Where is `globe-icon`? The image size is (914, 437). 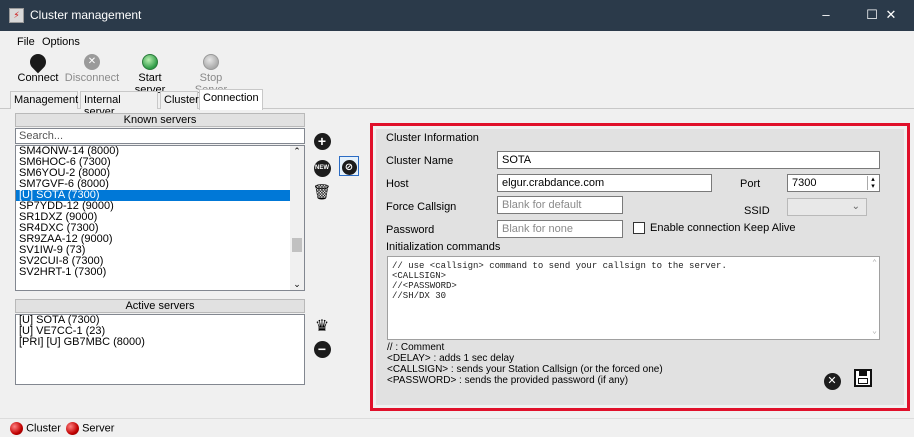
globe-icon is located at coordinates (150, 62).